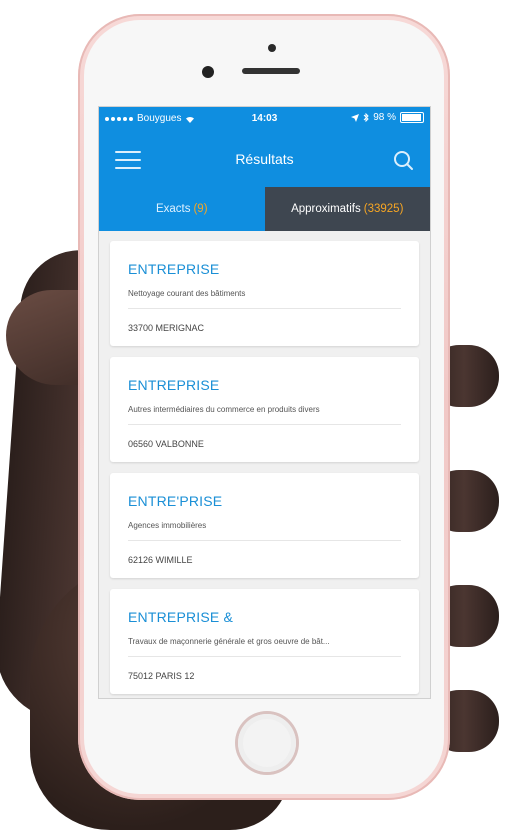 This screenshot has width=507, height=830. Describe the element at coordinates (264, 119) in the screenshot. I see `status-bar: Bouygues 14:03 98 %` at that location.